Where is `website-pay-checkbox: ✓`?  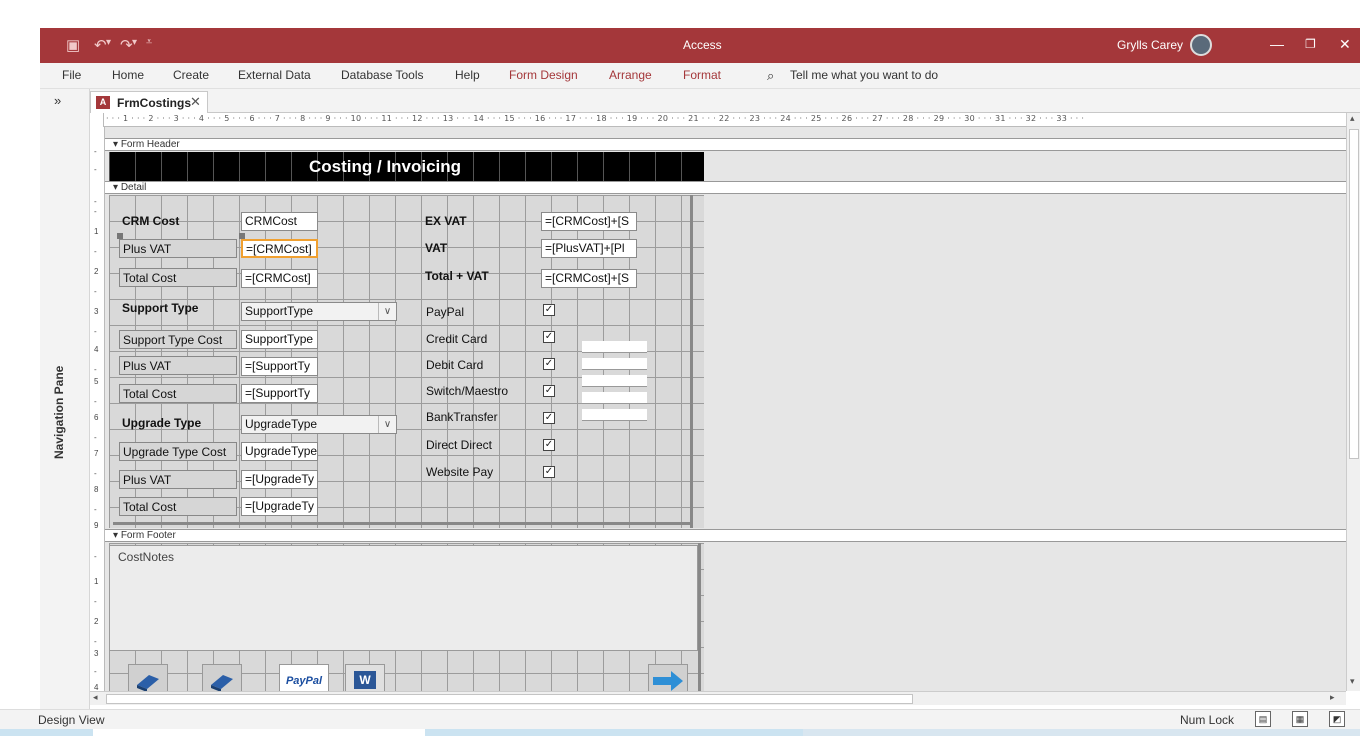 website-pay-checkbox: ✓ is located at coordinates (549, 472).